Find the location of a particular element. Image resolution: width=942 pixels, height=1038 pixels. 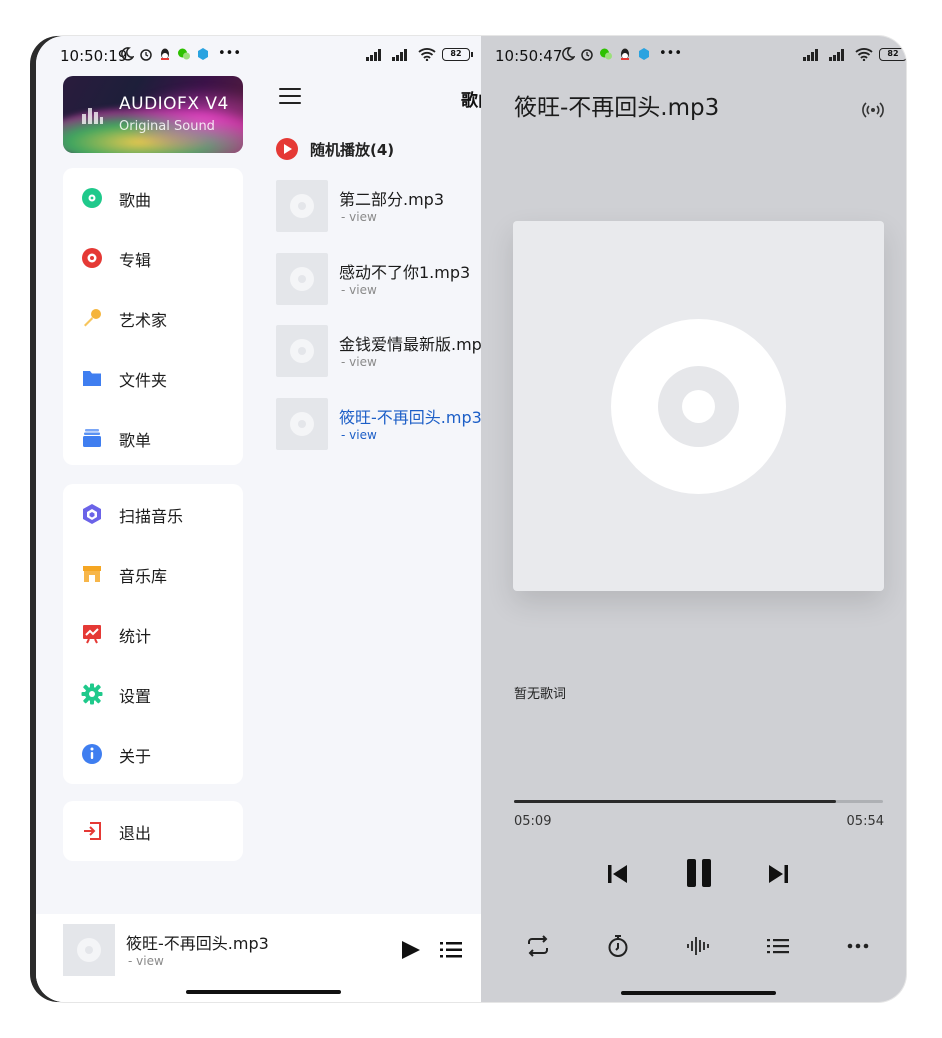

next-track-icon is located at coordinates (779, 874).